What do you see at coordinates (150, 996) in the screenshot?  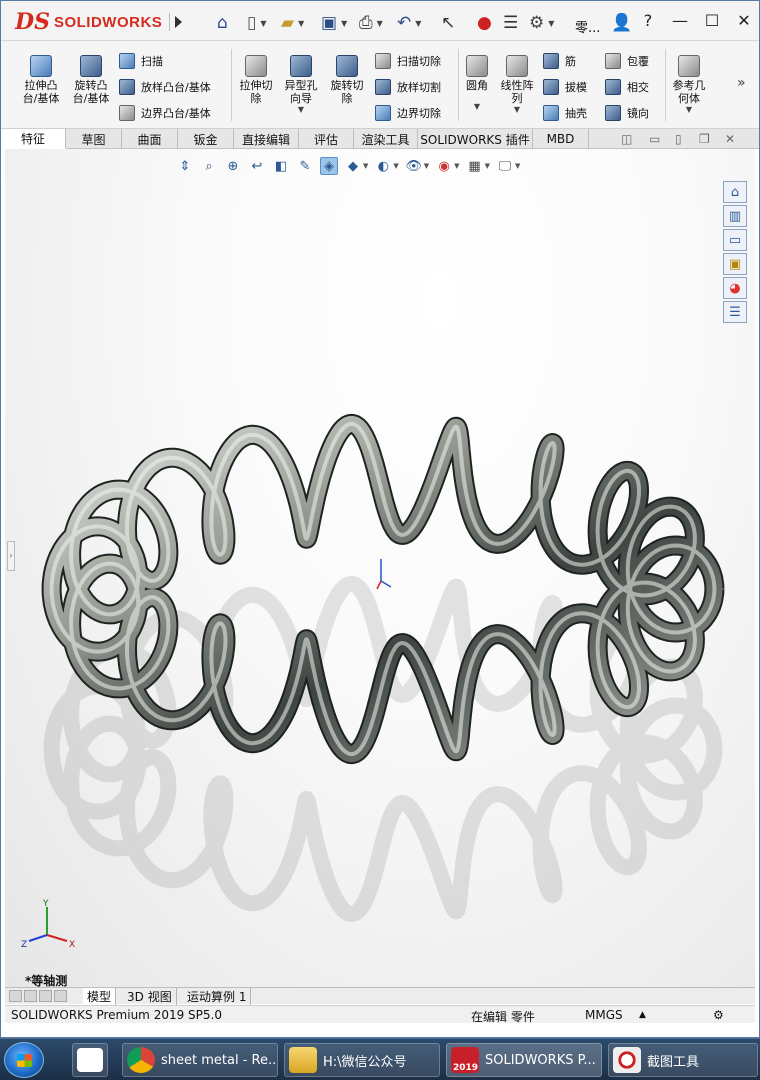 I see `tab-3d-views: 3D 视图` at bounding box center [150, 996].